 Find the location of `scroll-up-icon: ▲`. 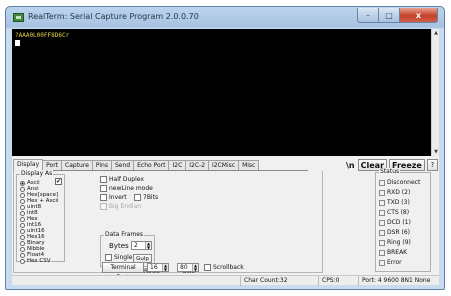

scroll-up-icon: ▲ is located at coordinates (436, 33).